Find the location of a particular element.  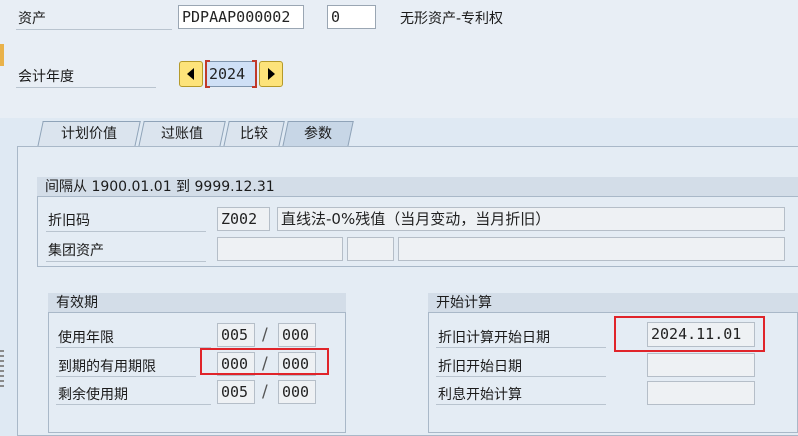

group-asset-underline is located at coordinates (126, 261).